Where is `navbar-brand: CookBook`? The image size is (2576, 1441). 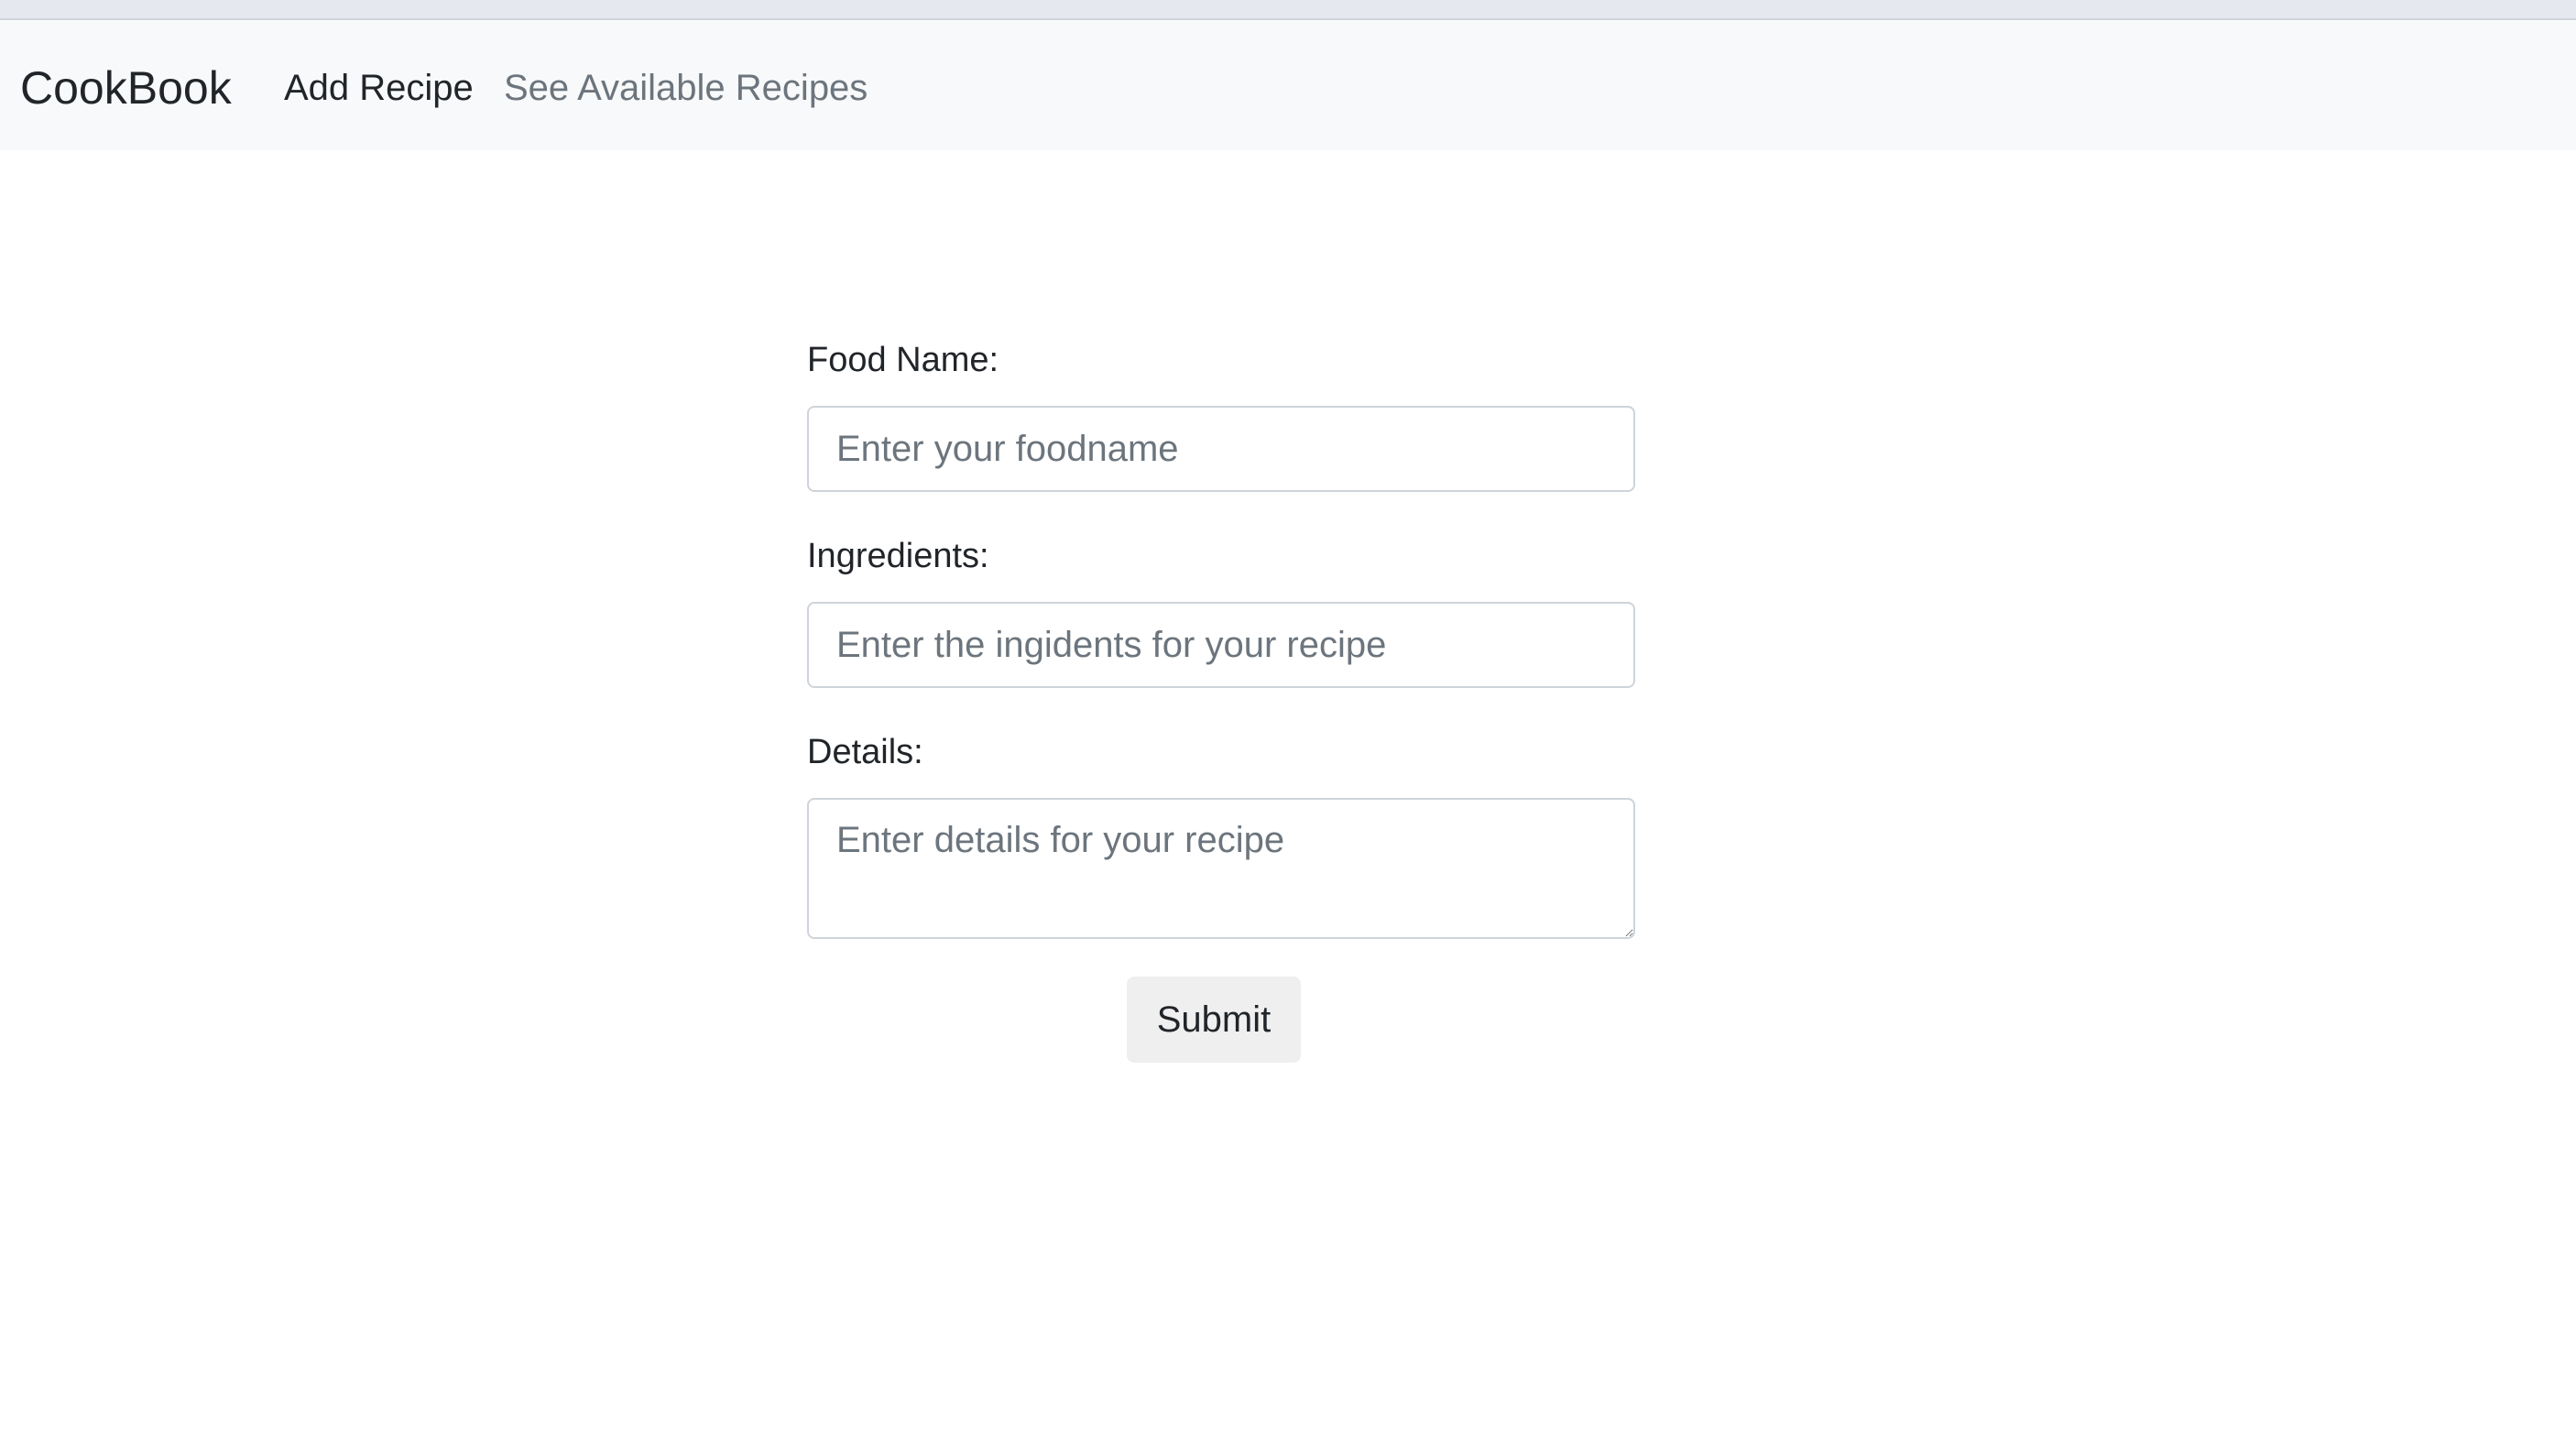 navbar-brand: CookBook is located at coordinates (126, 87).